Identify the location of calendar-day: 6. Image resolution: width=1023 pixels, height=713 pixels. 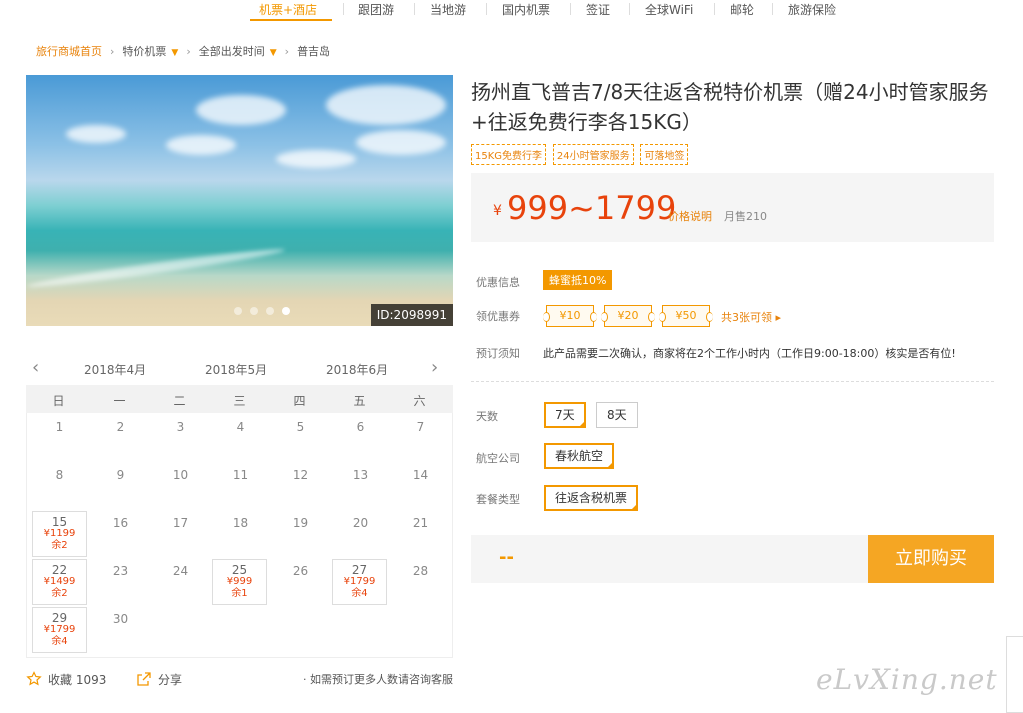
(360, 427).